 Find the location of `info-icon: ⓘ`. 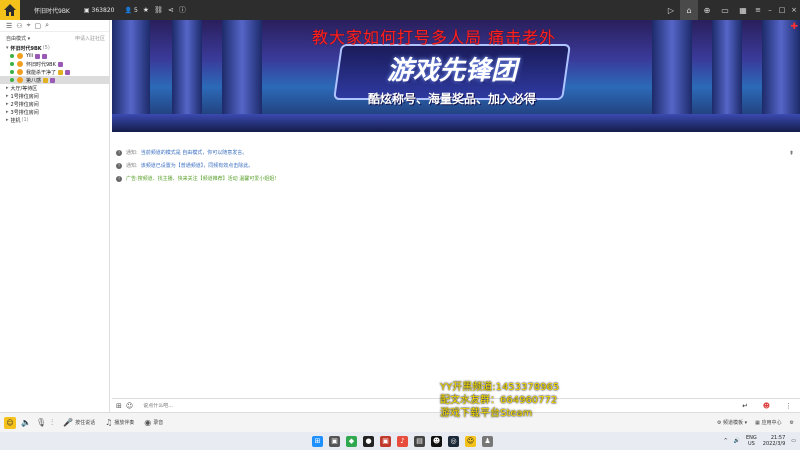

info-icon: ⓘ is located at coordinates (182, 10).